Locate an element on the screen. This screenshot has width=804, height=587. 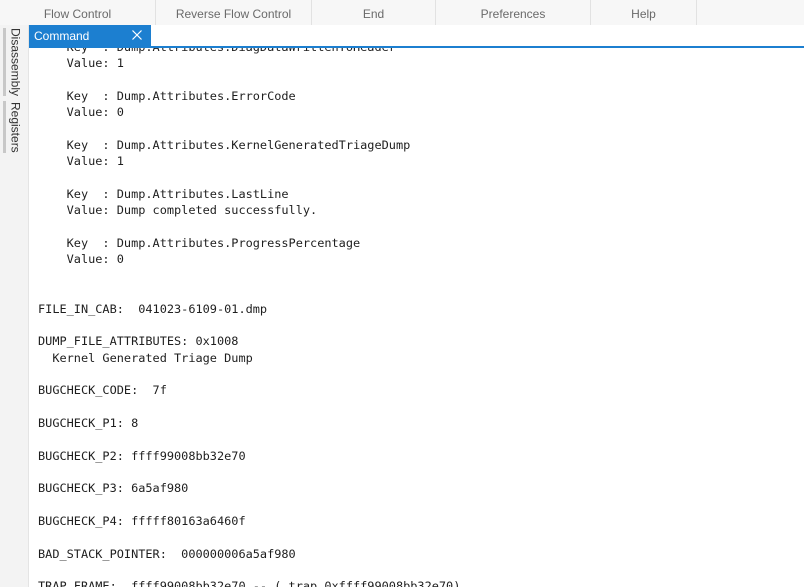
ribbon-group-help: Help is located at coordinates (644, 12).